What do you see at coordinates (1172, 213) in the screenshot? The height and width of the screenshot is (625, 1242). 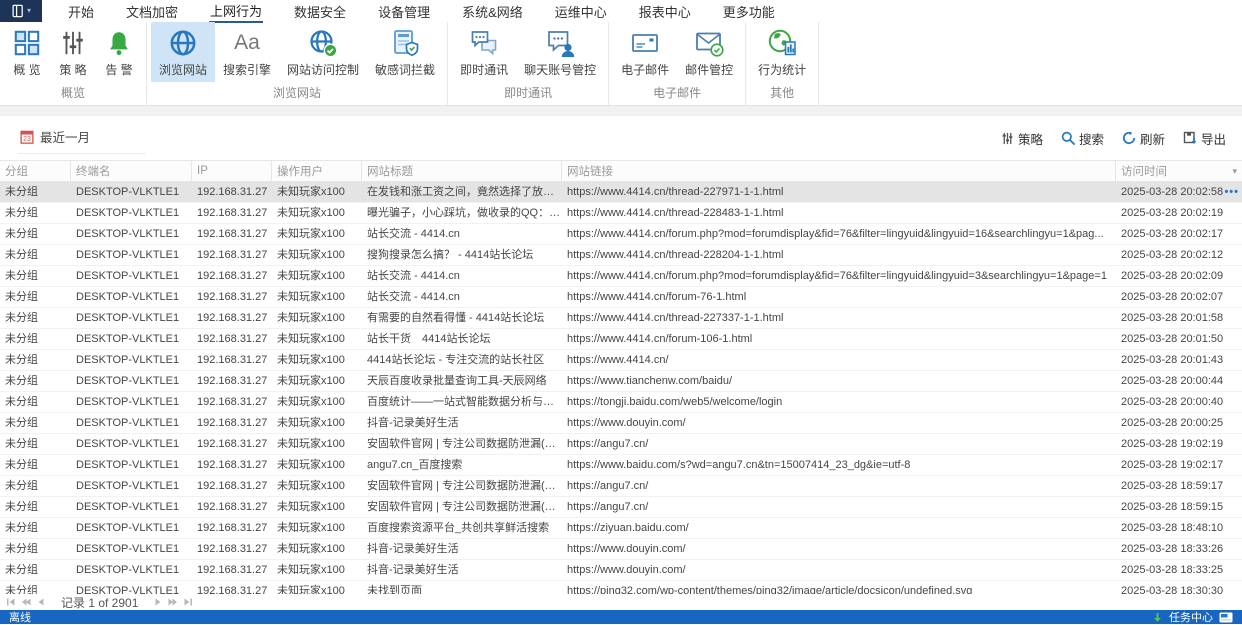 I see `visit-time-text: 2025-03-28 20:02:19` at bounding box center [1172, 213].